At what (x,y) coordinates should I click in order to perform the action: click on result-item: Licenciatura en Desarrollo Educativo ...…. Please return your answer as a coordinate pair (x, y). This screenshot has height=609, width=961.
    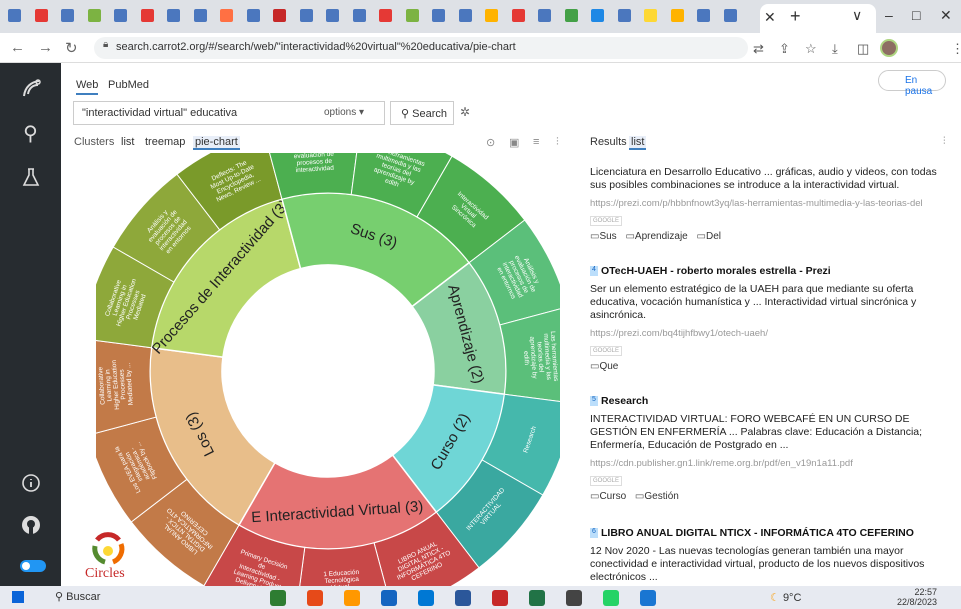
    Looking at the image, I should click on (770, 204).